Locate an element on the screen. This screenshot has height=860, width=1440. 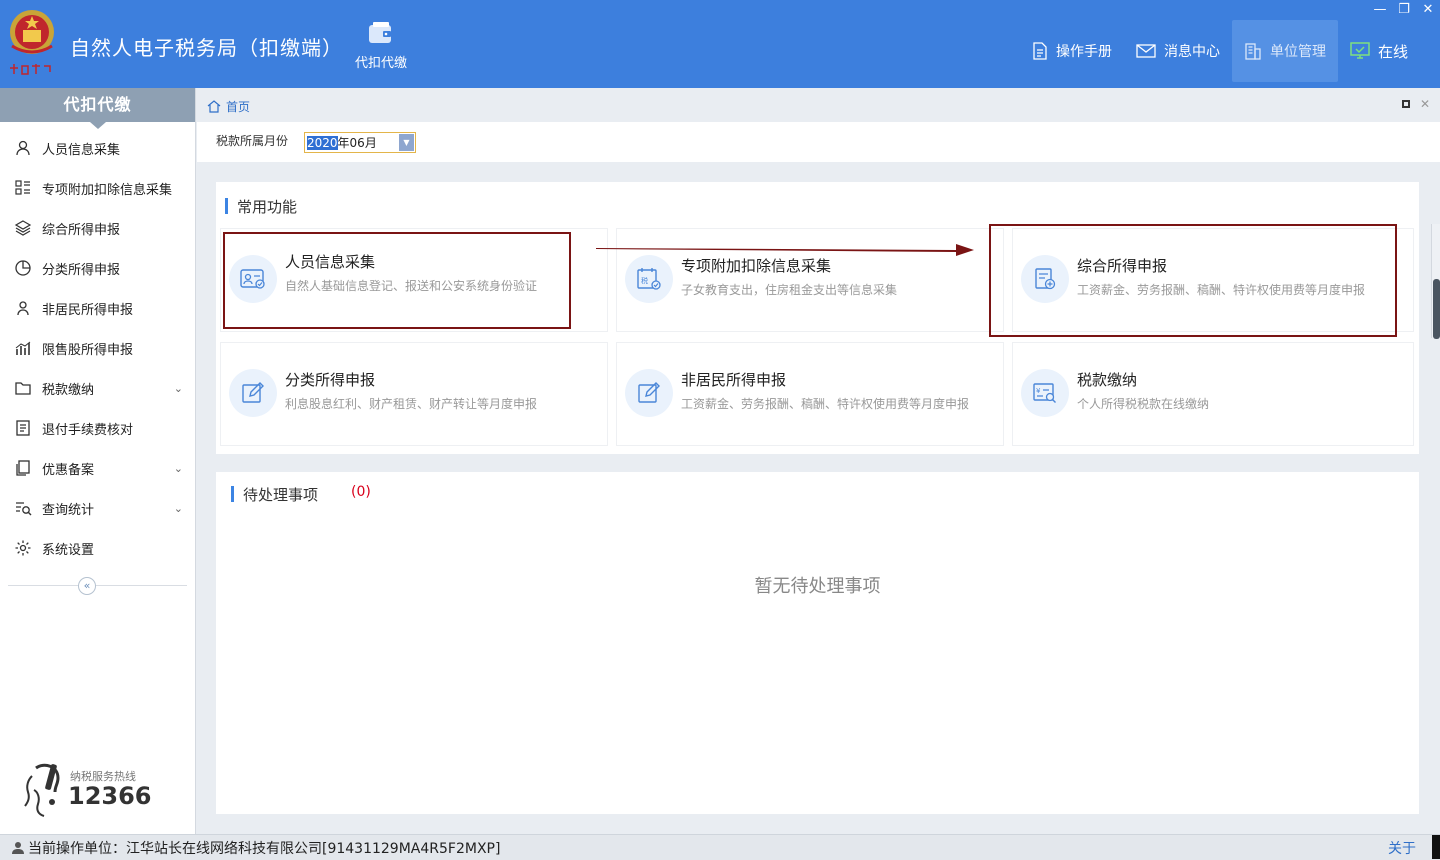
gear-icon is located at coordinates (23, 548).